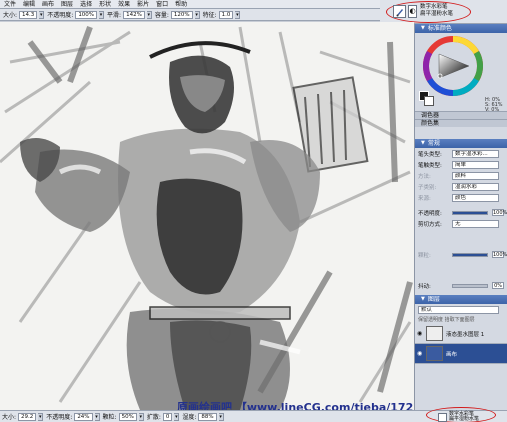  I want to click on general-property-row: 子类别: 湿润水彩, so click(461, 186).